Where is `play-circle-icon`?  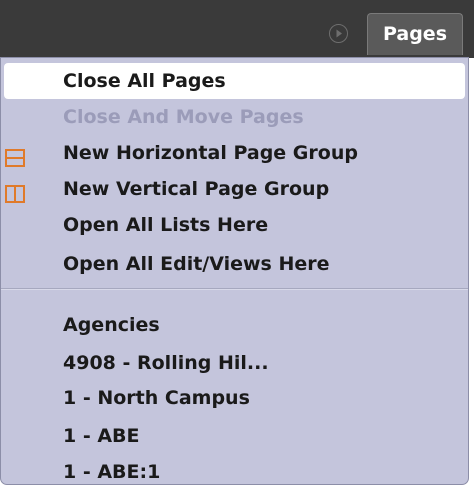
play-circle-icon is located at coordinates (338, 33).